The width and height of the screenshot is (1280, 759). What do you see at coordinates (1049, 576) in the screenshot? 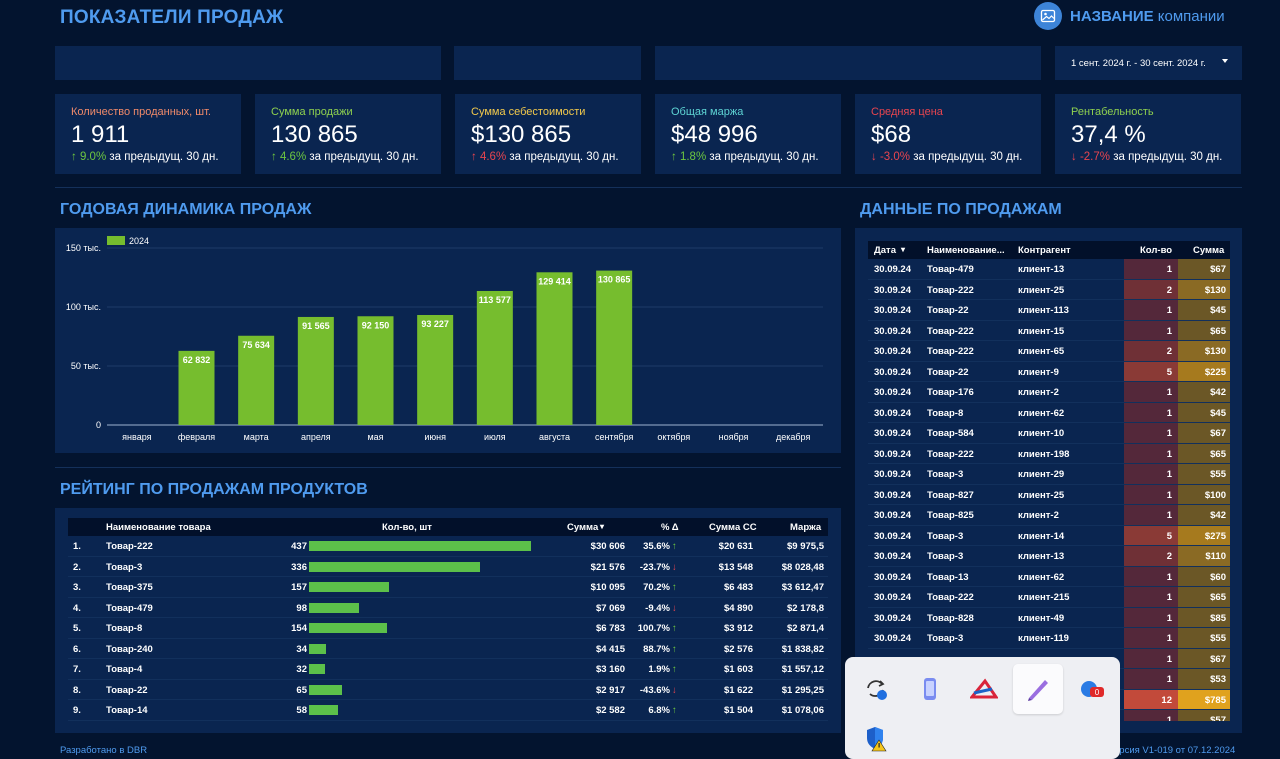
I see `table-row: 30.09.24 Товар-13 клиент-62 1 $60` at bounding box center [1049, 576].